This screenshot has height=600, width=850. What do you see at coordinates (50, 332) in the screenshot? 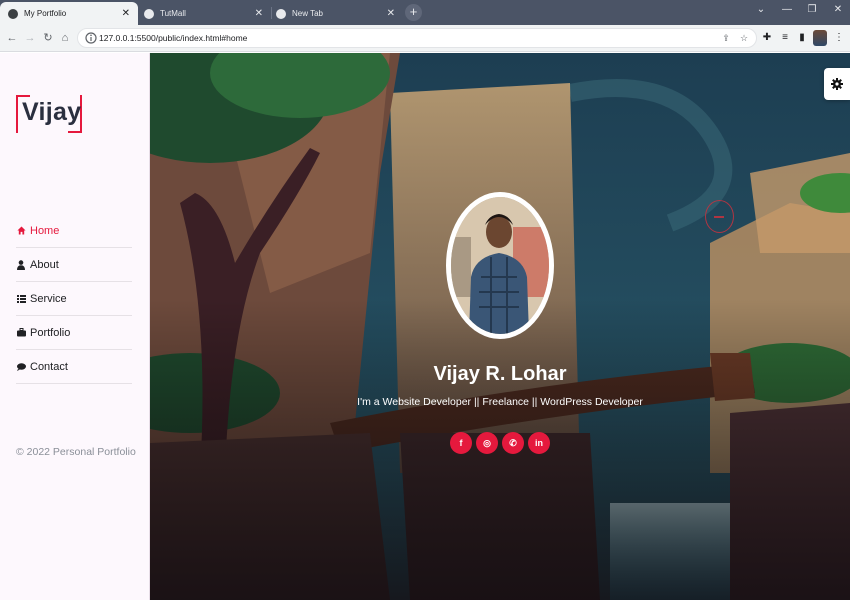
I see `nav-label: Portfolio` at bounding box center [50, 332].